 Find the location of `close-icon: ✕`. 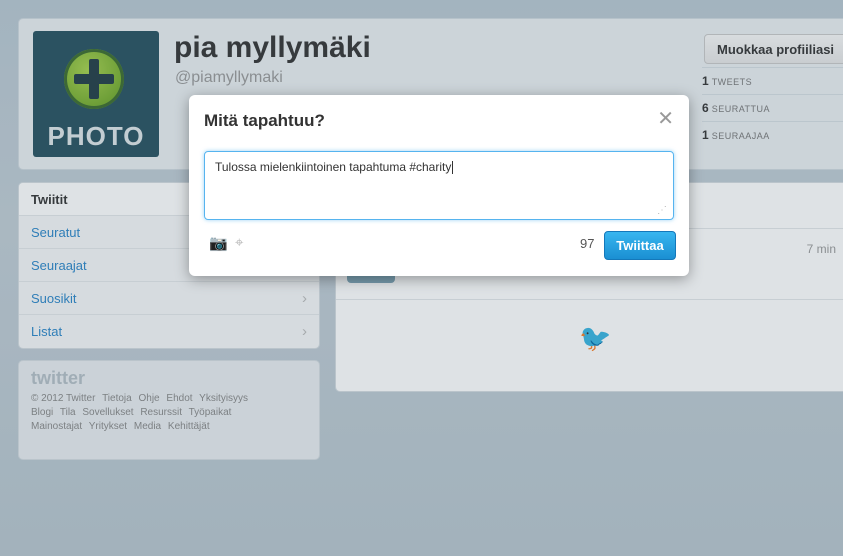

close-icon: ✕ is located at coordinates (665, 118).